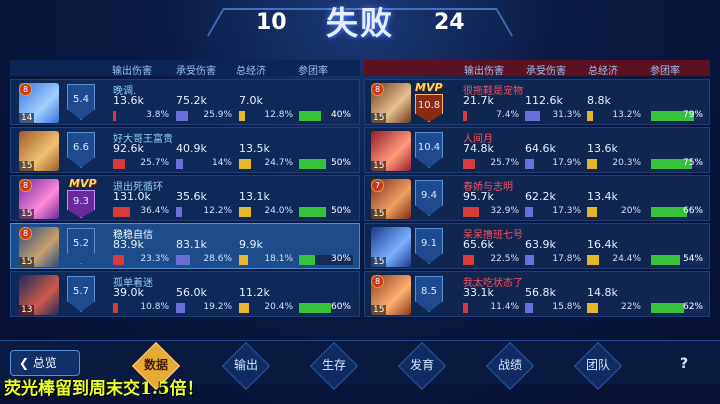 The image size is (720, 404). I want to click on score-shield: 10.8, so click(429, 108).